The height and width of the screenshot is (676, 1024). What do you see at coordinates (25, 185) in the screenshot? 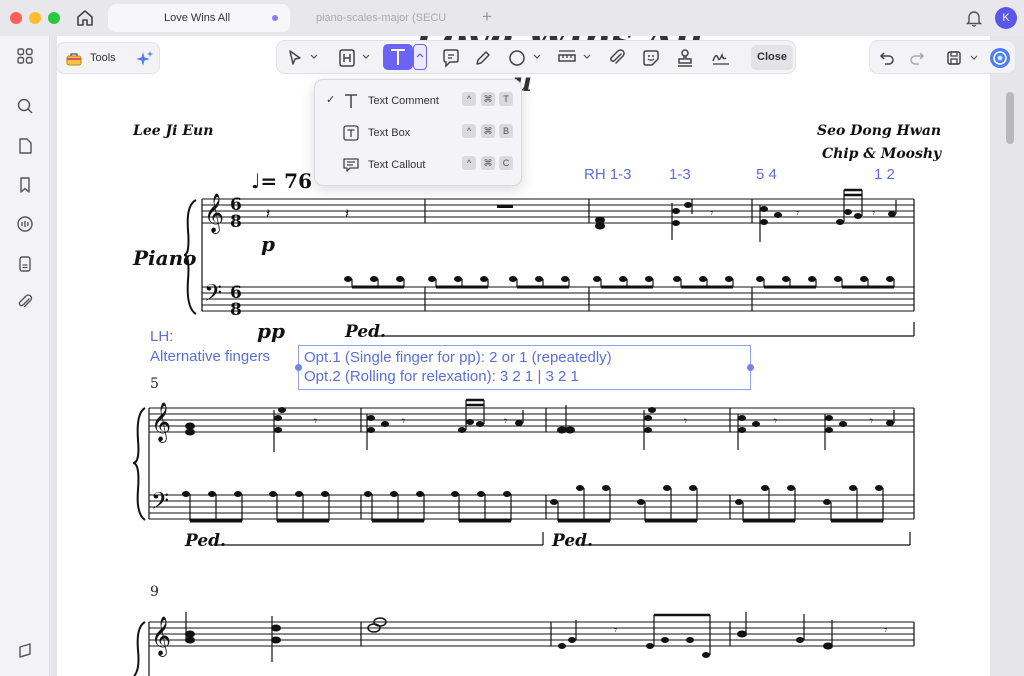
I see `bookmark-icon` at bounding box center [25, 185].